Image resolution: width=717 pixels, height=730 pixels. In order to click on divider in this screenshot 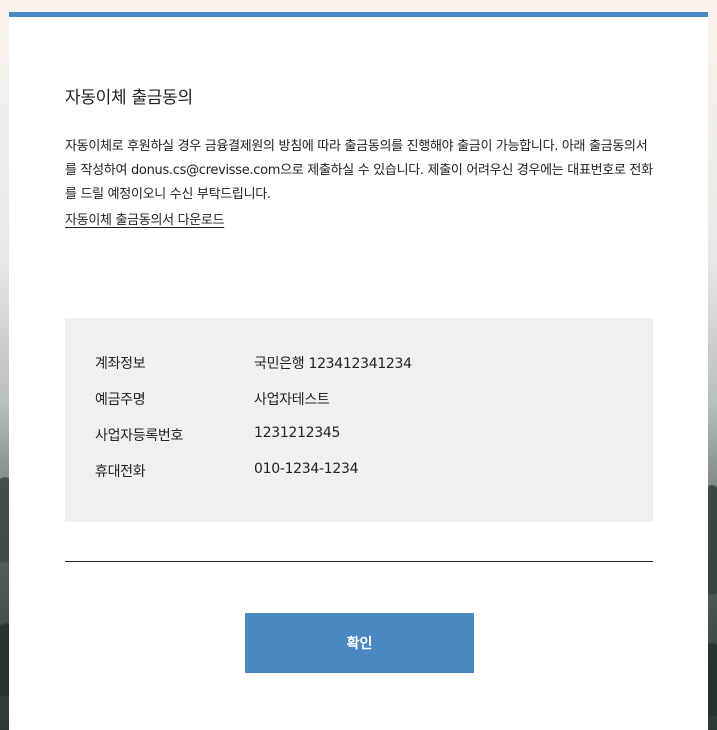, I will do `click(359, 561)`.